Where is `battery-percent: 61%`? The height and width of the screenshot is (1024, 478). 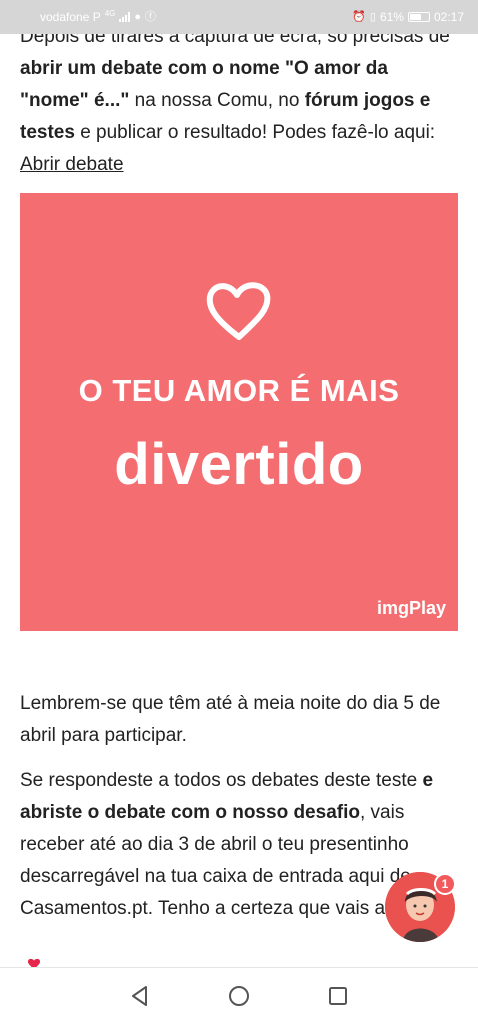 battery-percent: 61% is located at coordinates (391, 17).